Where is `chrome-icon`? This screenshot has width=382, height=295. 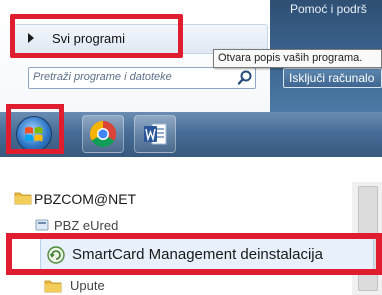 chrome-icon is located at coordinates (103, 134).